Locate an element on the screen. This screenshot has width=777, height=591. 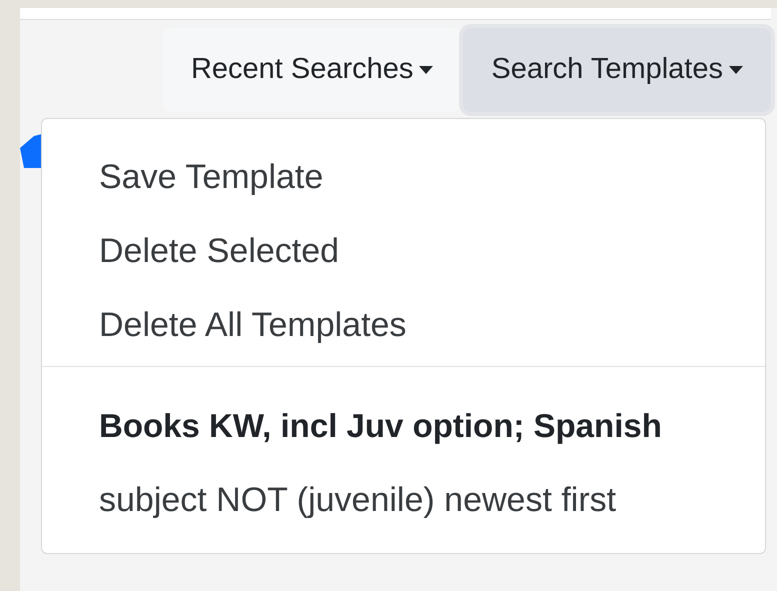
menu-item: Delete All Templates is located at coordinates (403, 325).